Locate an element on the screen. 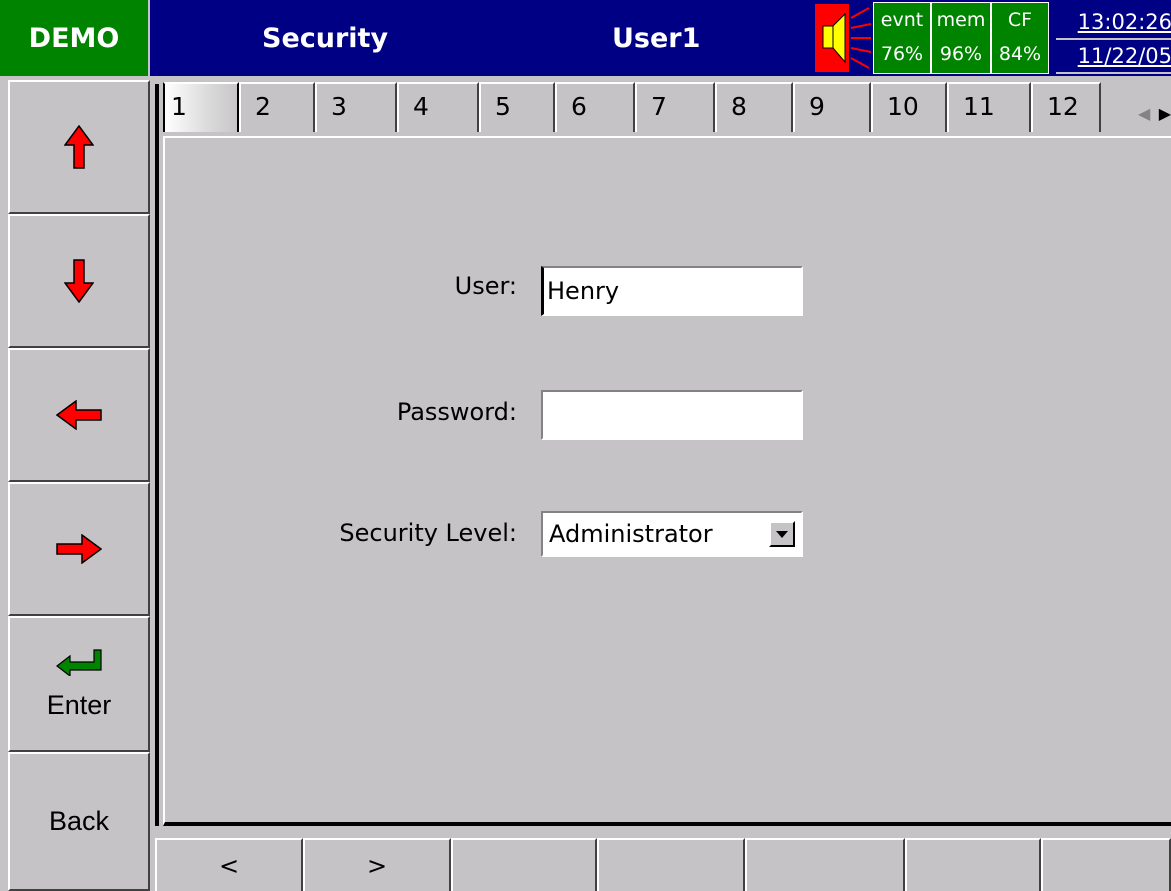 The height and width of the screenshot is (891, 1171). alarm-speaker-icon is located at coordinates (844, 38).